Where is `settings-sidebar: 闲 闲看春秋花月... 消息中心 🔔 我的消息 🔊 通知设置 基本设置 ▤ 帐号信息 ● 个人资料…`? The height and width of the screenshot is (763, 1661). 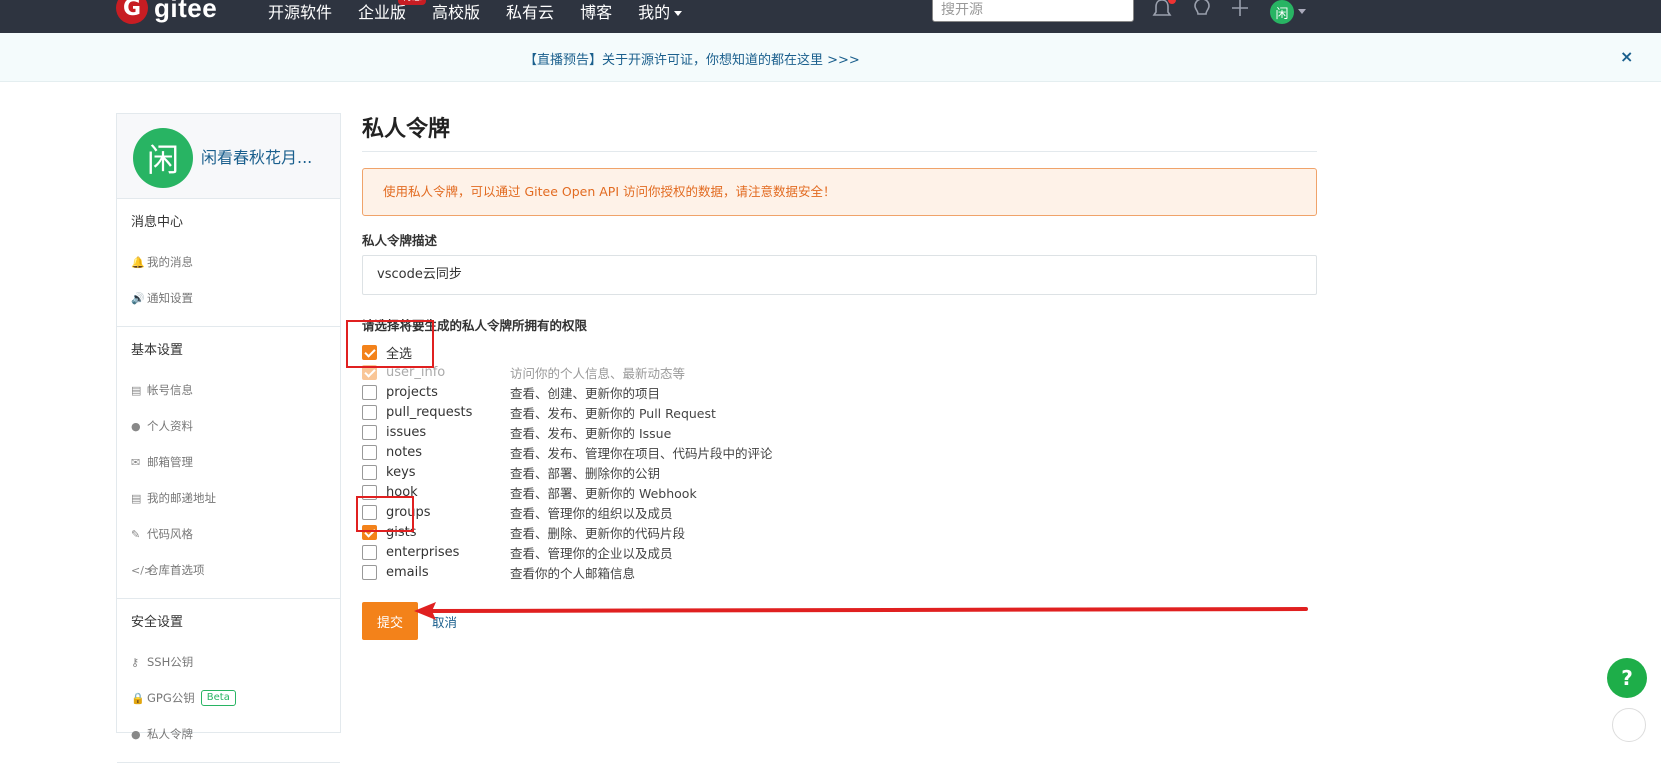 settings-sidebar: 闲 闲看春秋花月... 消息中心 🔔 我的消息 🔊 通知设置 基本设置 ▤ 帐号信息 ● 个人资料… is located at coordinates (228, 438).